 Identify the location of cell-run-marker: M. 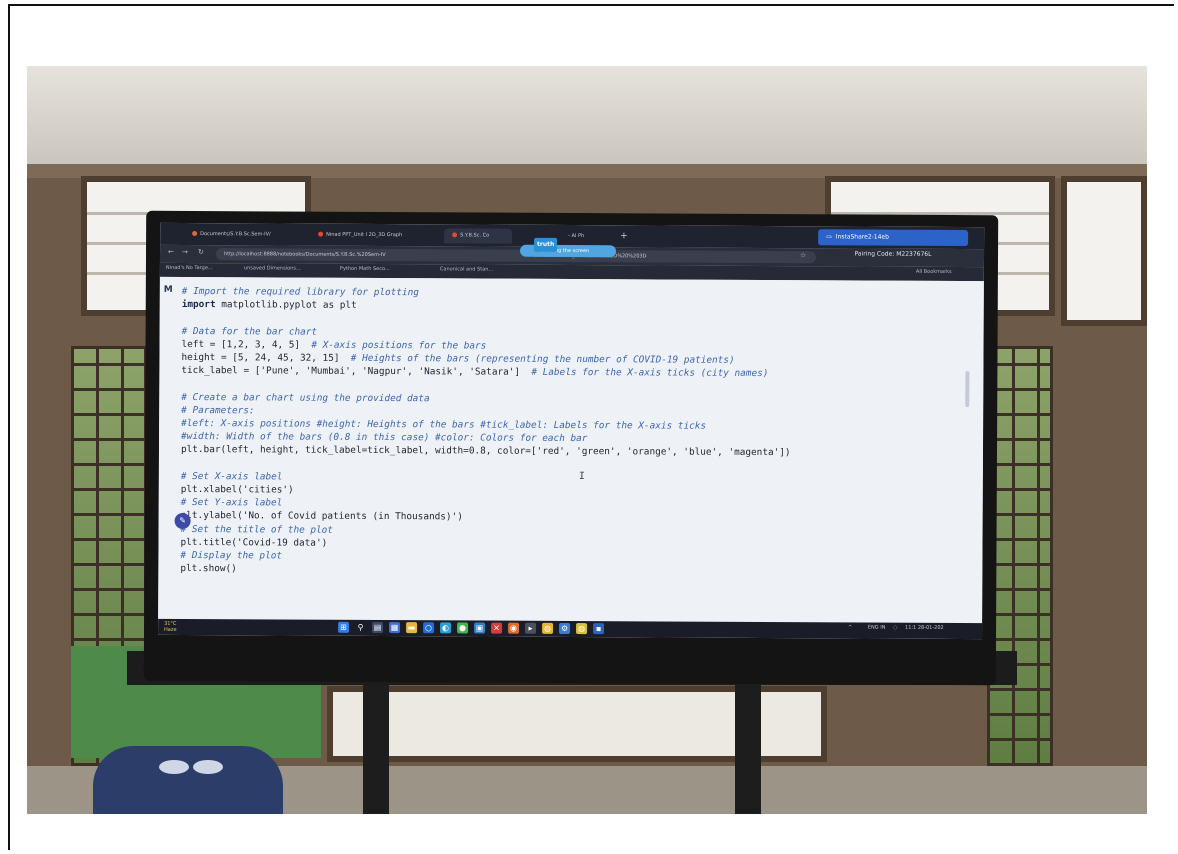
(168, 290).